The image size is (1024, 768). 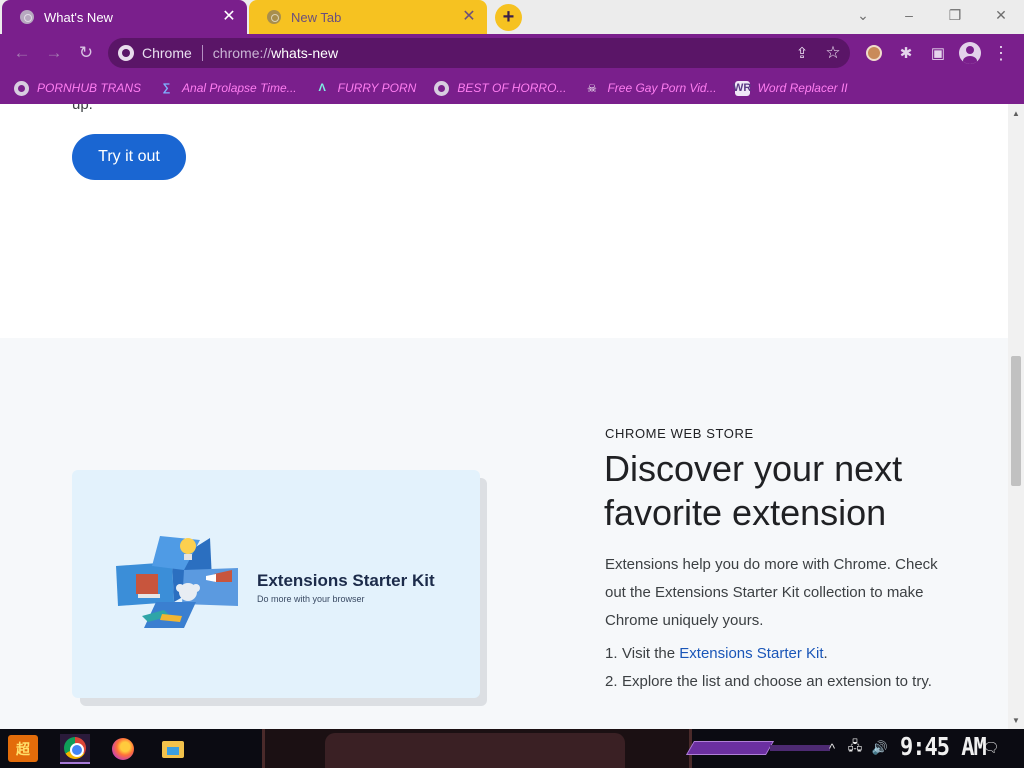 What do you see at coordinates (611, 653) in the screenshot?
I see `step-number: 1.` at bounding box center [611, 653].